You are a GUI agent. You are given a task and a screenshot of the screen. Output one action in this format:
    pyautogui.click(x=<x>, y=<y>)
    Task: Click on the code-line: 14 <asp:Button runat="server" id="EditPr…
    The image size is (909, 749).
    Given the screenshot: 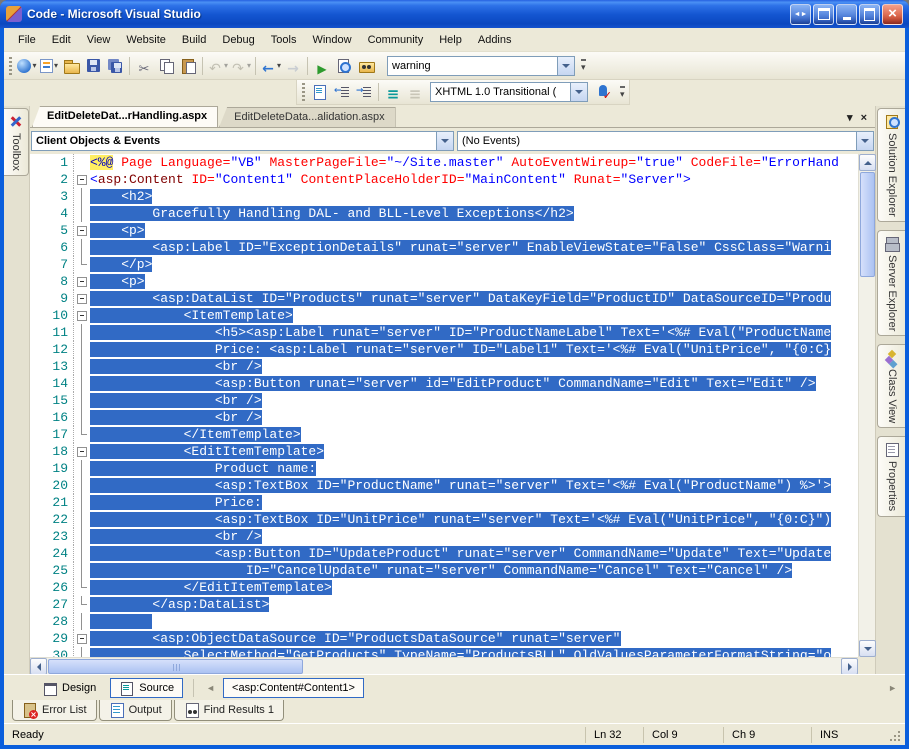 What is the action you would take?
    pyautogui.click(x=444, y=383)
    